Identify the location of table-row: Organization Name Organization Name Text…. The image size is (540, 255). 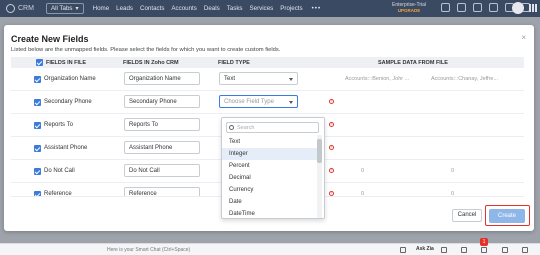
(267, 79).